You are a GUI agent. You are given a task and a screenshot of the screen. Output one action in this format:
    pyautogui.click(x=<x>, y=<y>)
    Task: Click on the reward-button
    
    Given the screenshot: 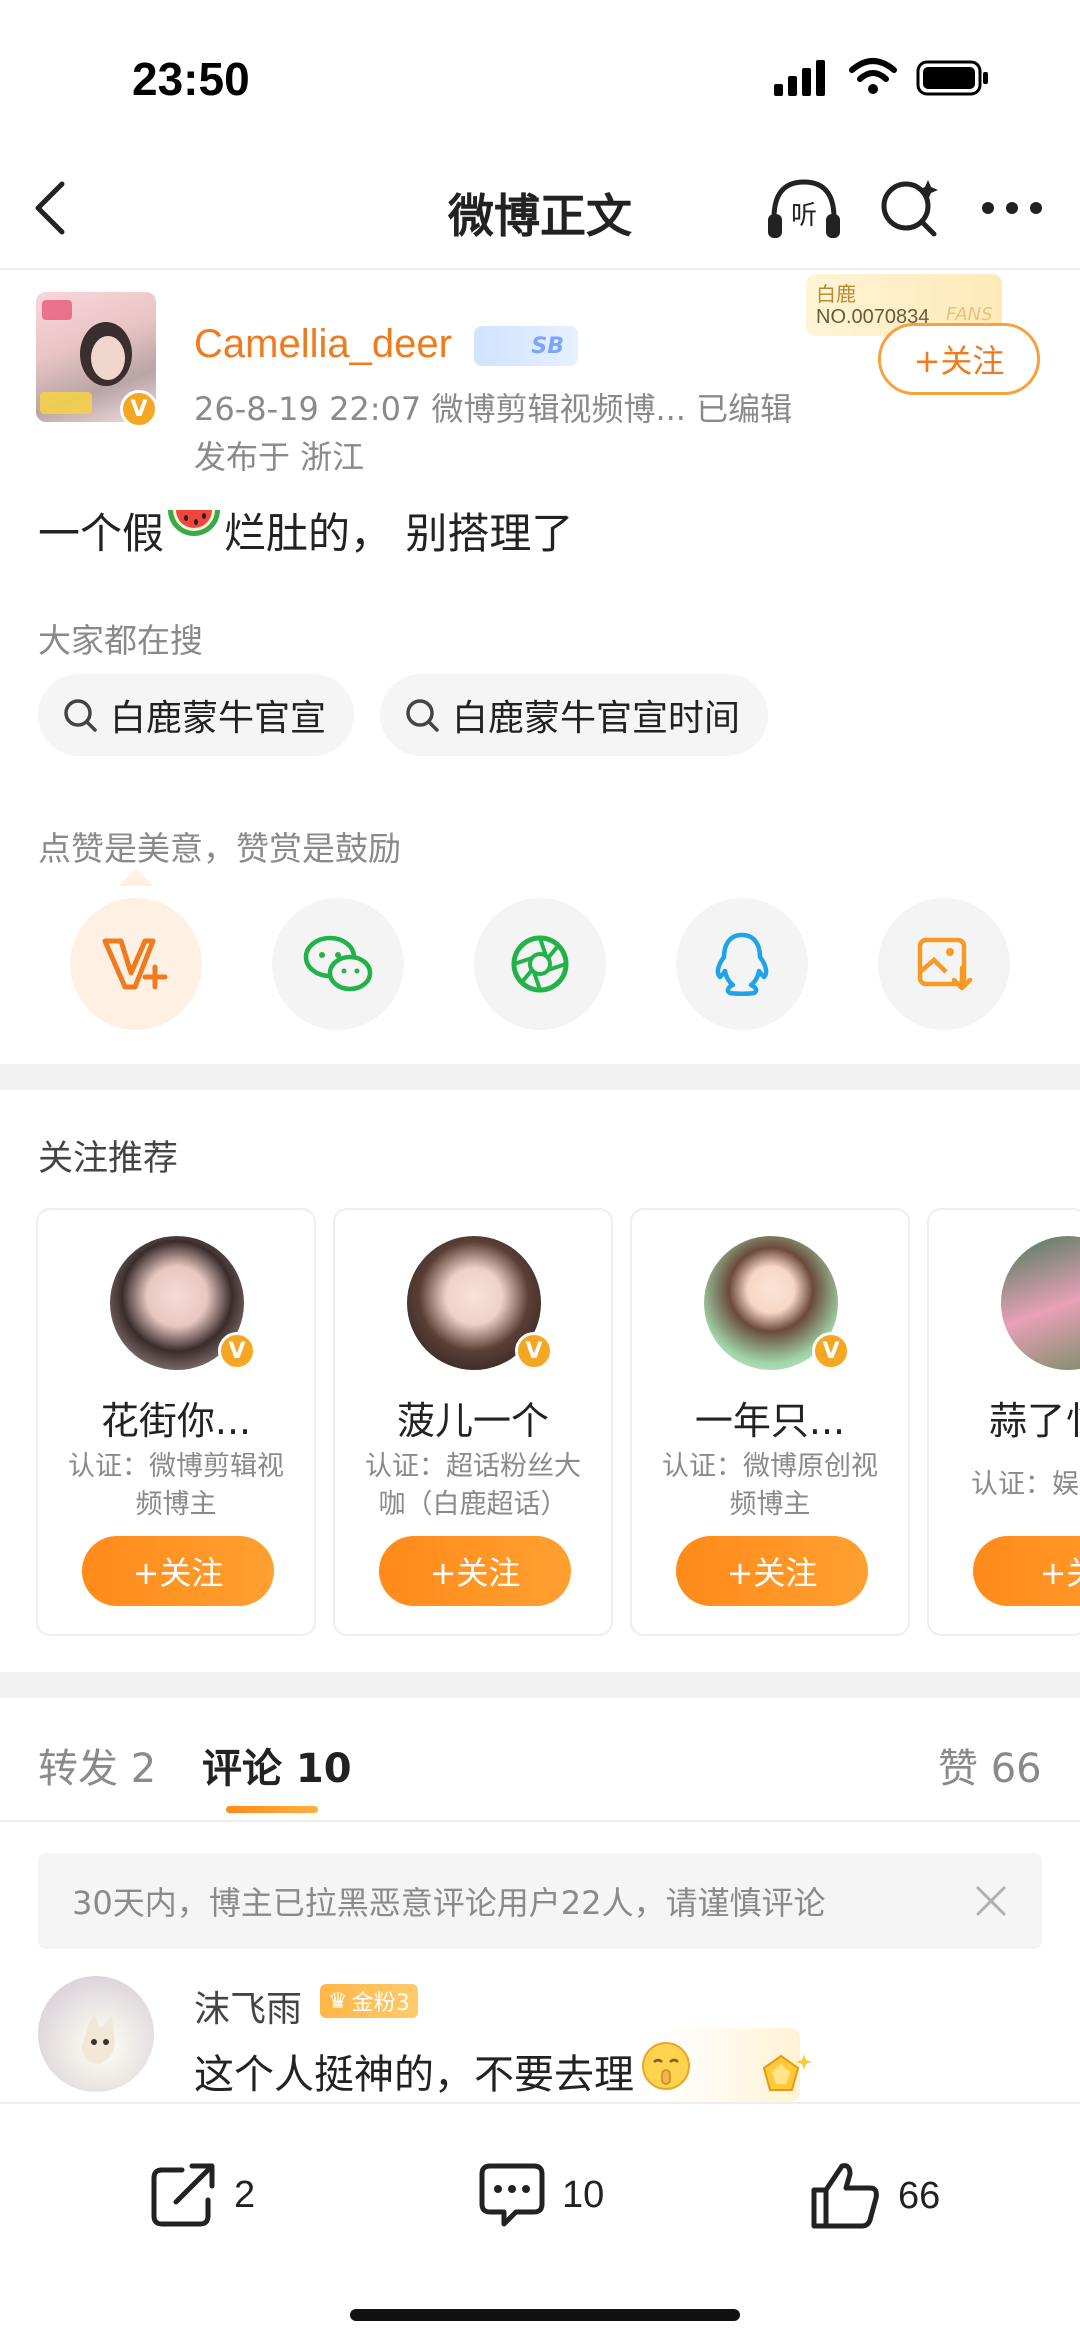 What is the action you would take?
    pyautogui.click(x=136, y=964)
    